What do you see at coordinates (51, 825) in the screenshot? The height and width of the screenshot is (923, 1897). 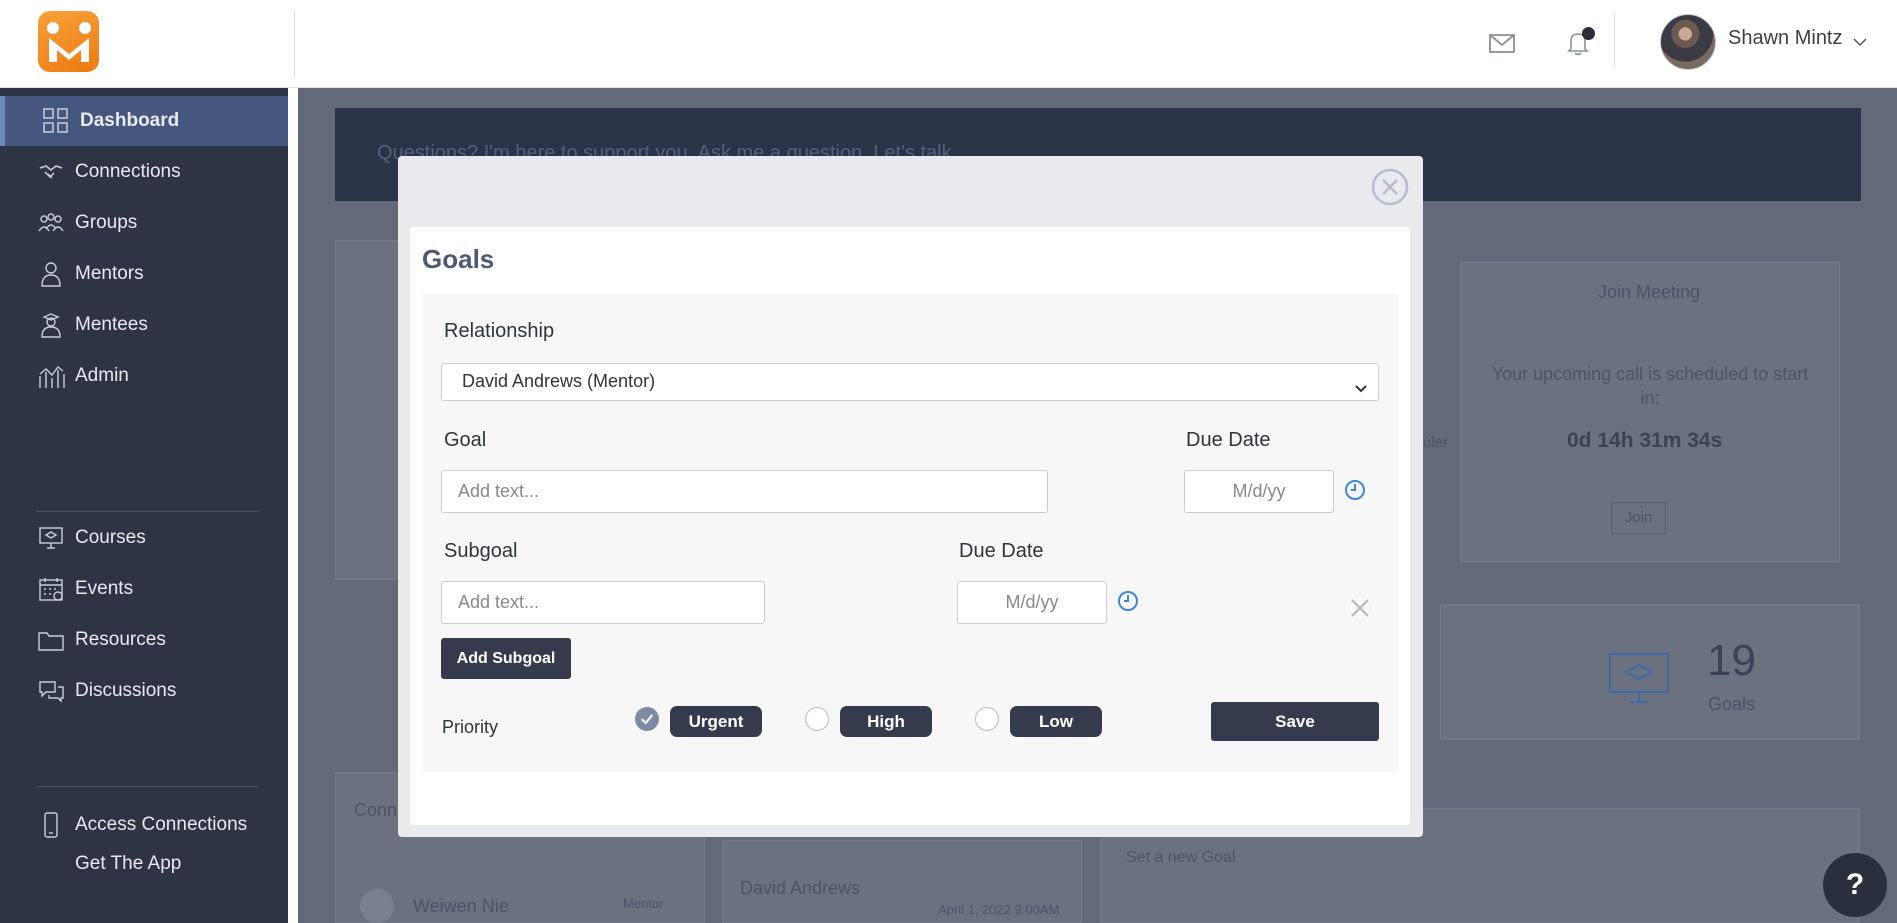 I see `phone-icon` at bounding box center [51, 825].